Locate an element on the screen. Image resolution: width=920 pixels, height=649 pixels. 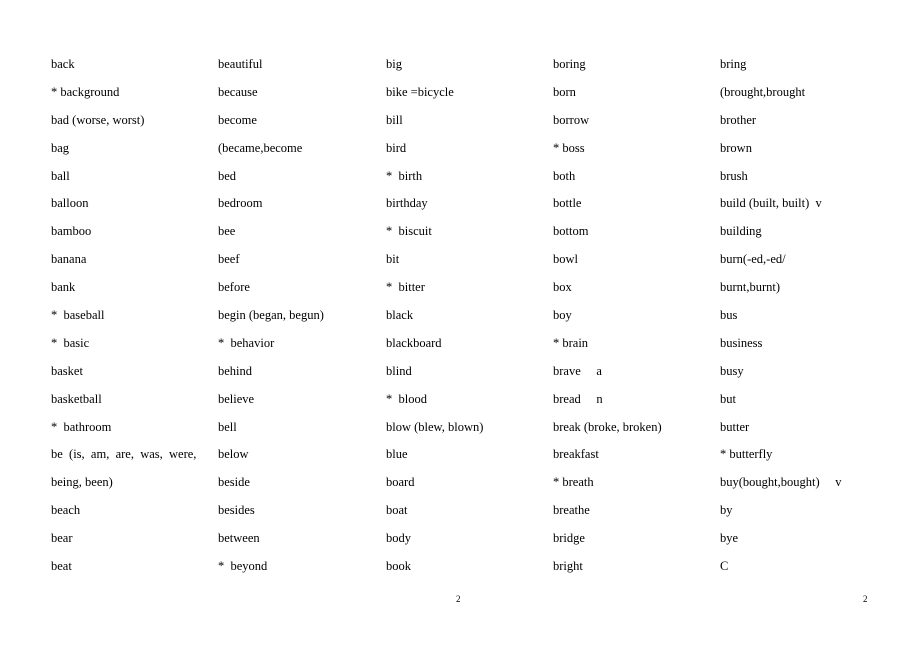
word-entry: butter is located at coordinates (735, 426).